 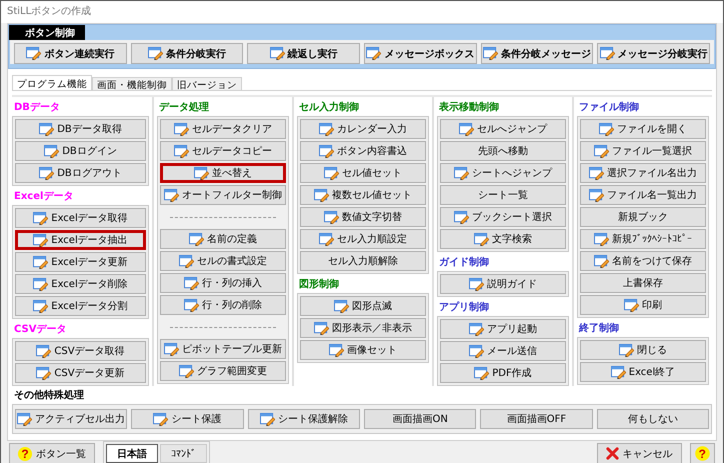 I want to click on function-button: メール送信, so click(x=503, y=351).